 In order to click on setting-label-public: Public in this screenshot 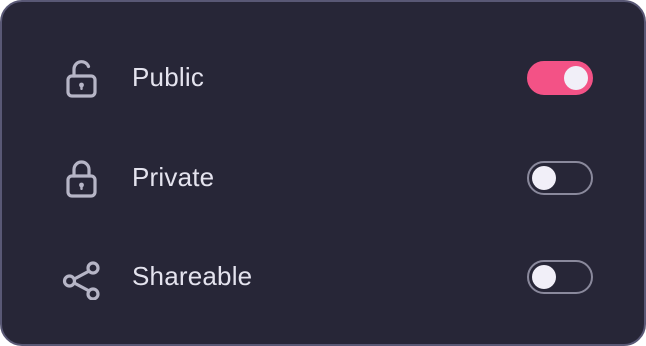, I will do `click(168, 77)`.